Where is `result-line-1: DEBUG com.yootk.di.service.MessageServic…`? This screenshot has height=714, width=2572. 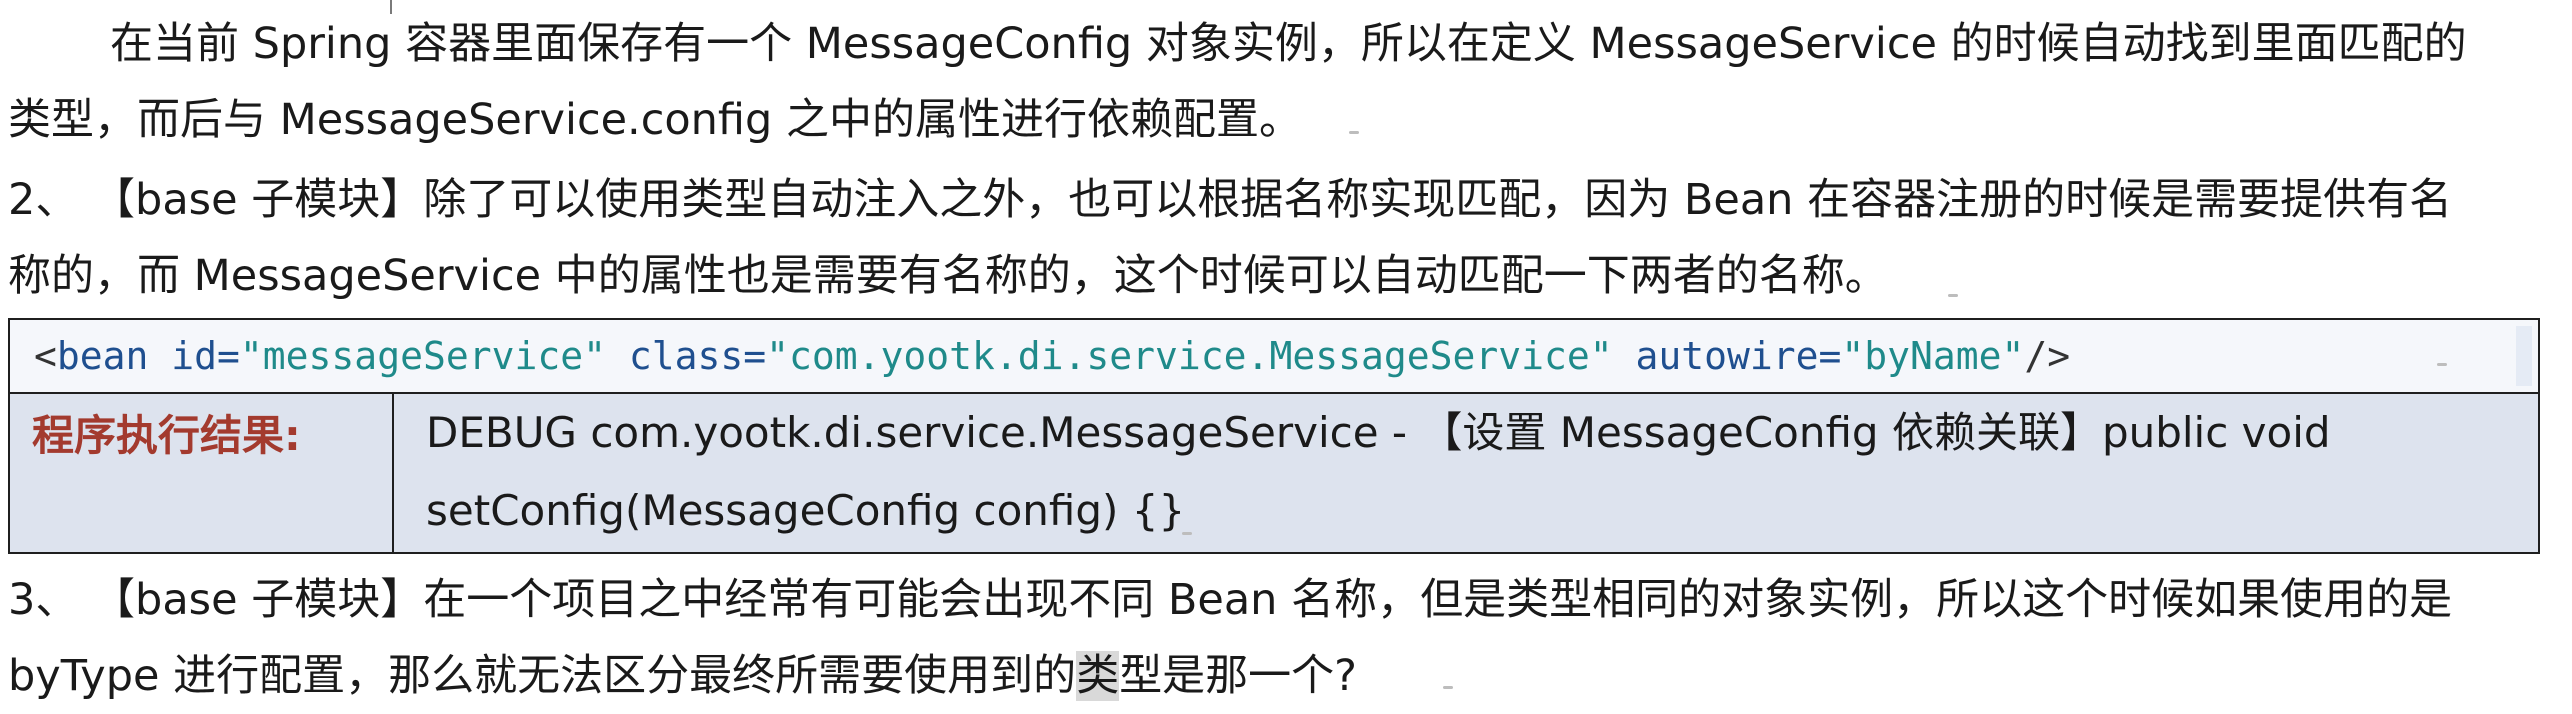 result-line-1: DEBUG com.yootk.di.service.MessageServic… is located at coordinates (1378, 432).